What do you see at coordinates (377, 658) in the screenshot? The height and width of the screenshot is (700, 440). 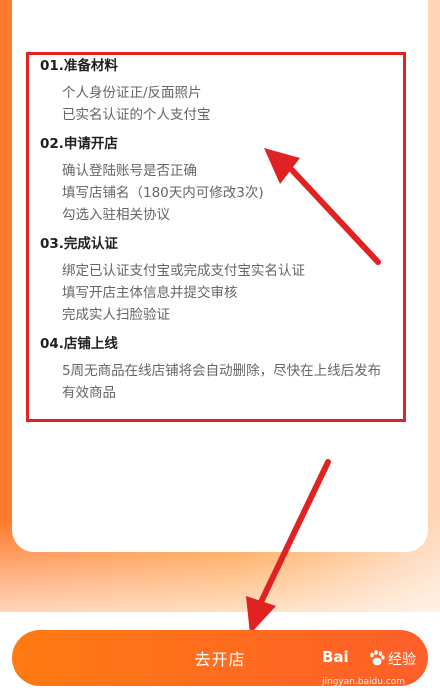 I see `paw-icon` at bounding box center [377, 658].